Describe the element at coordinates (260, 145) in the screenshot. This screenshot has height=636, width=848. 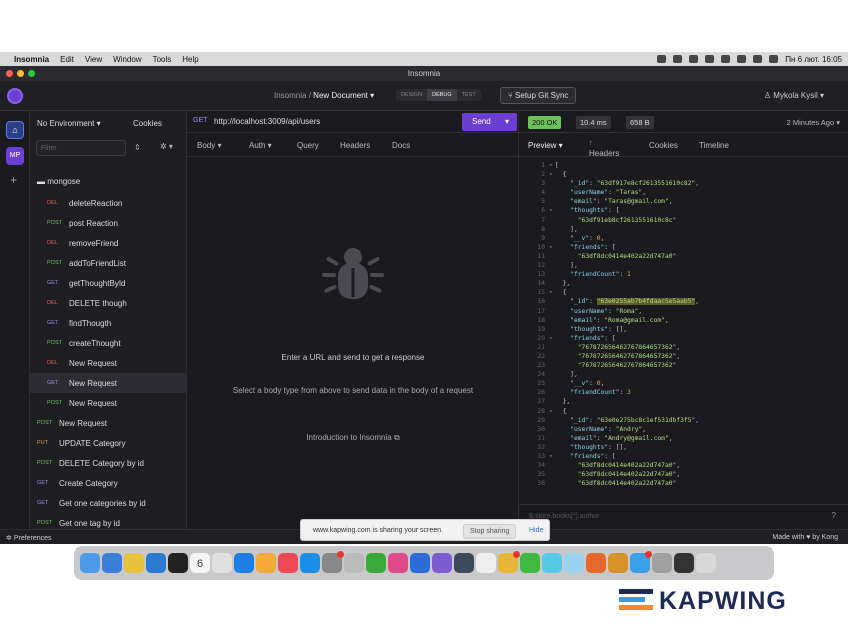
I see `tab-auth: Auth ▾` at that location.